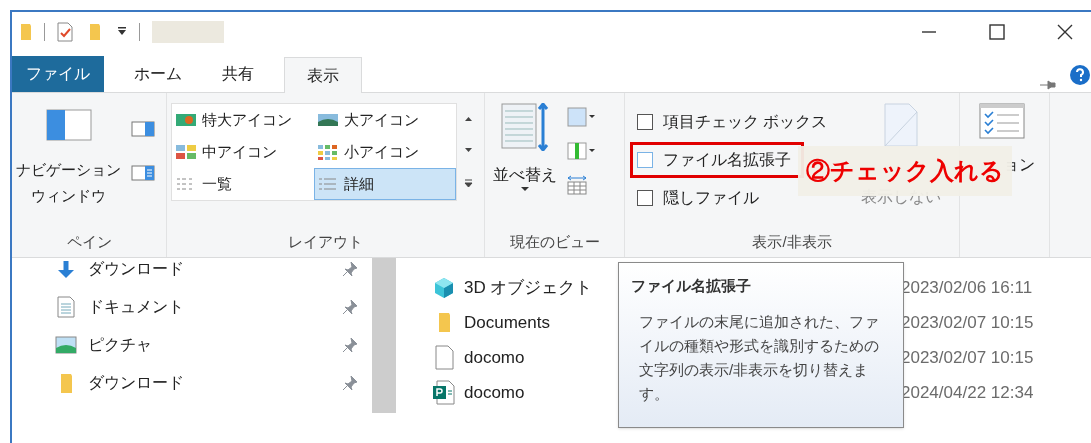 Image resolution: width=1091 pixels, height=443 pixels. I want to click on pane-layout-icon, so click(68, 125).